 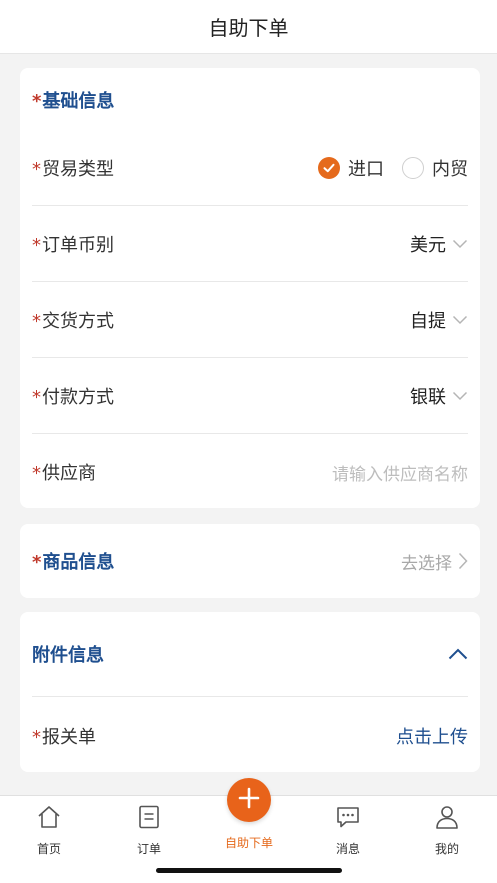 I want to click on tab-home: 首页, so click(x=49, y=830).